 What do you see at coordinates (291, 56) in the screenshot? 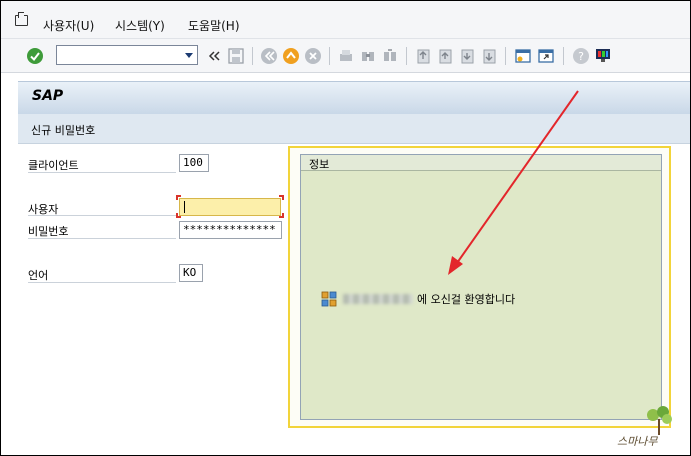
I see `exit-icon` at bounding box center [291, 56].